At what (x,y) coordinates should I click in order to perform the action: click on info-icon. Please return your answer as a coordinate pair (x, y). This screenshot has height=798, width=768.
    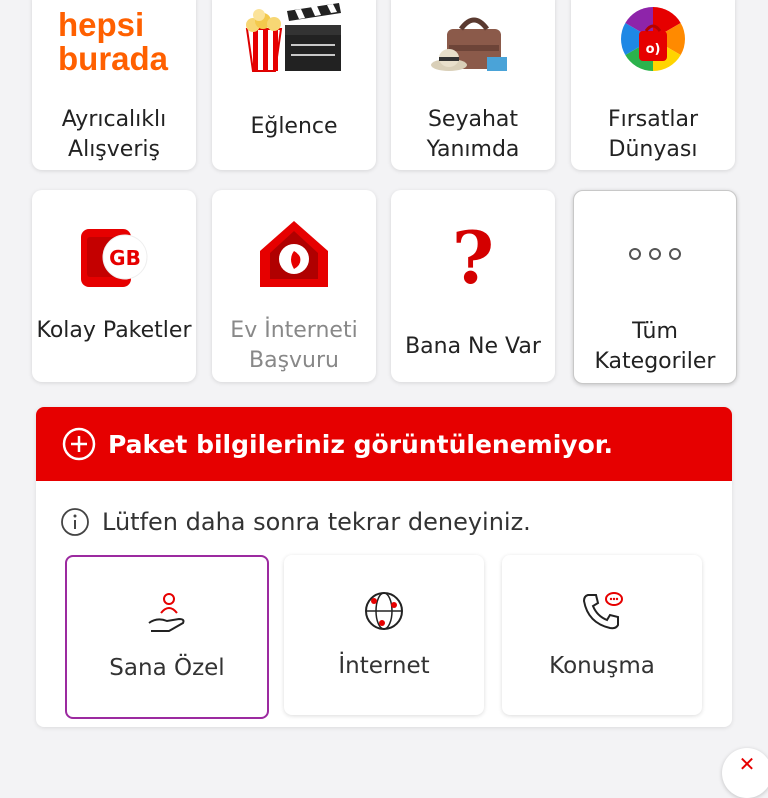
    Looking at the image, I should click on (75, 522).